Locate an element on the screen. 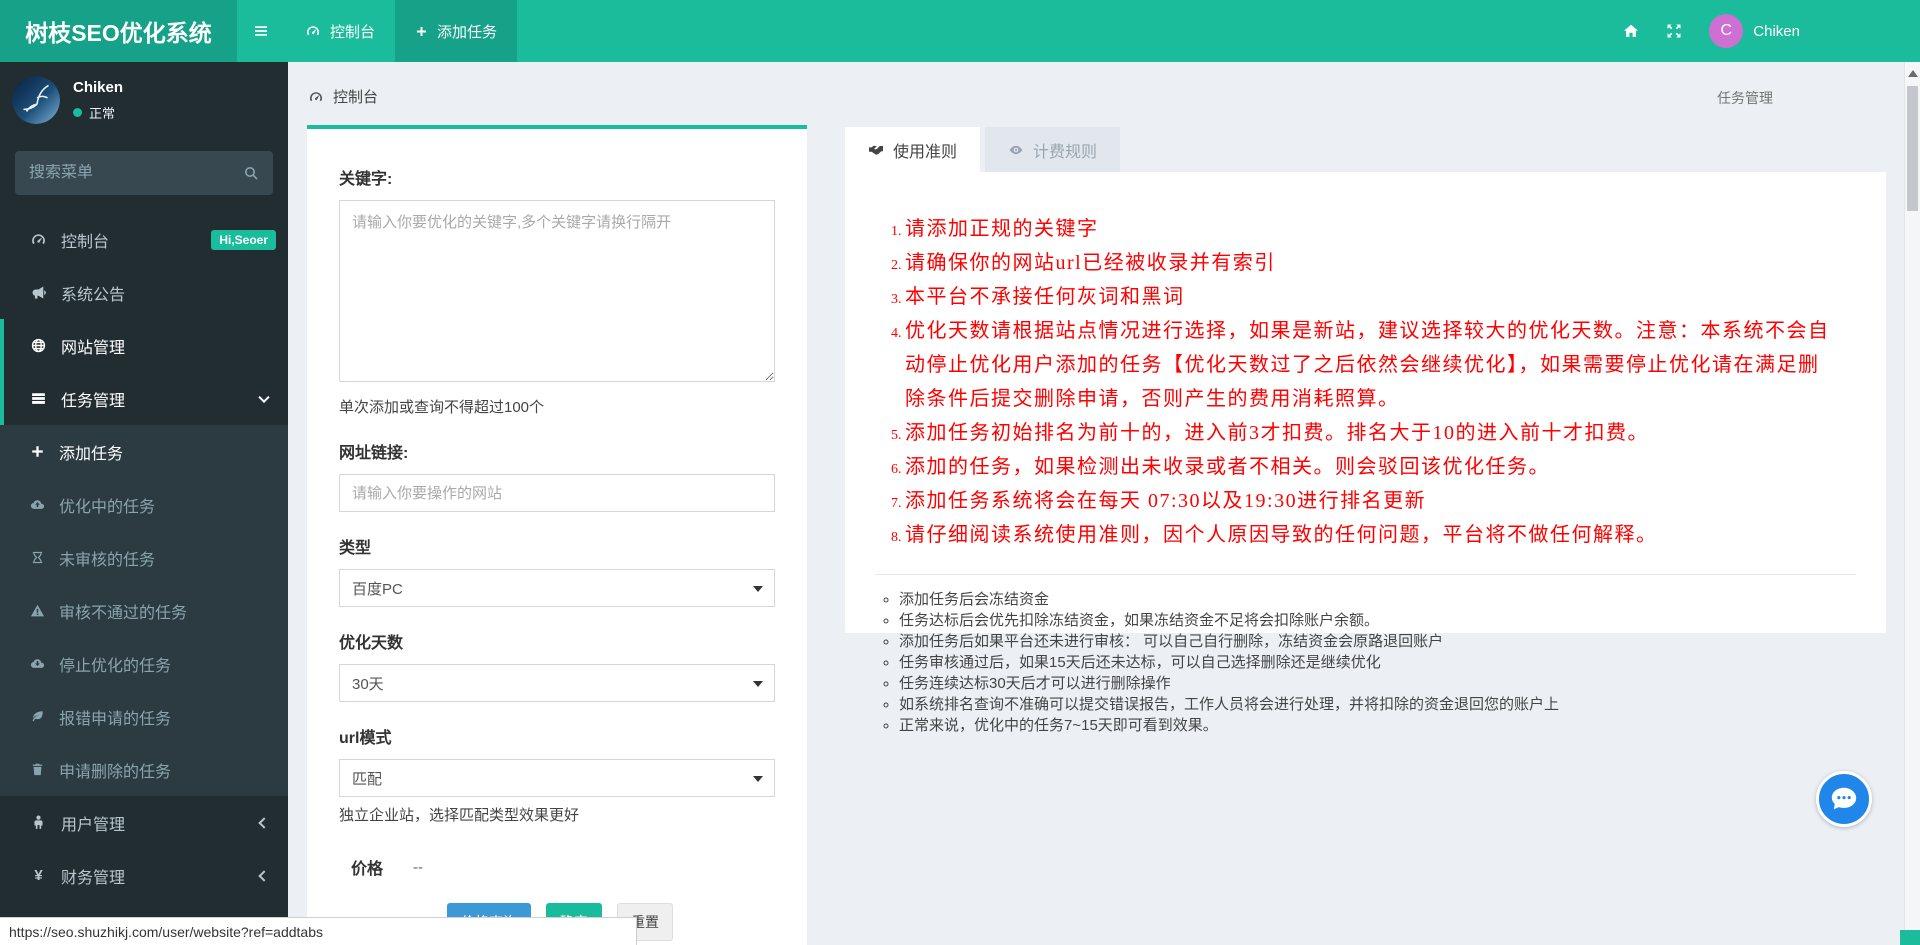  breadcrumb: 控制台 is located at coordinates (343, 96).